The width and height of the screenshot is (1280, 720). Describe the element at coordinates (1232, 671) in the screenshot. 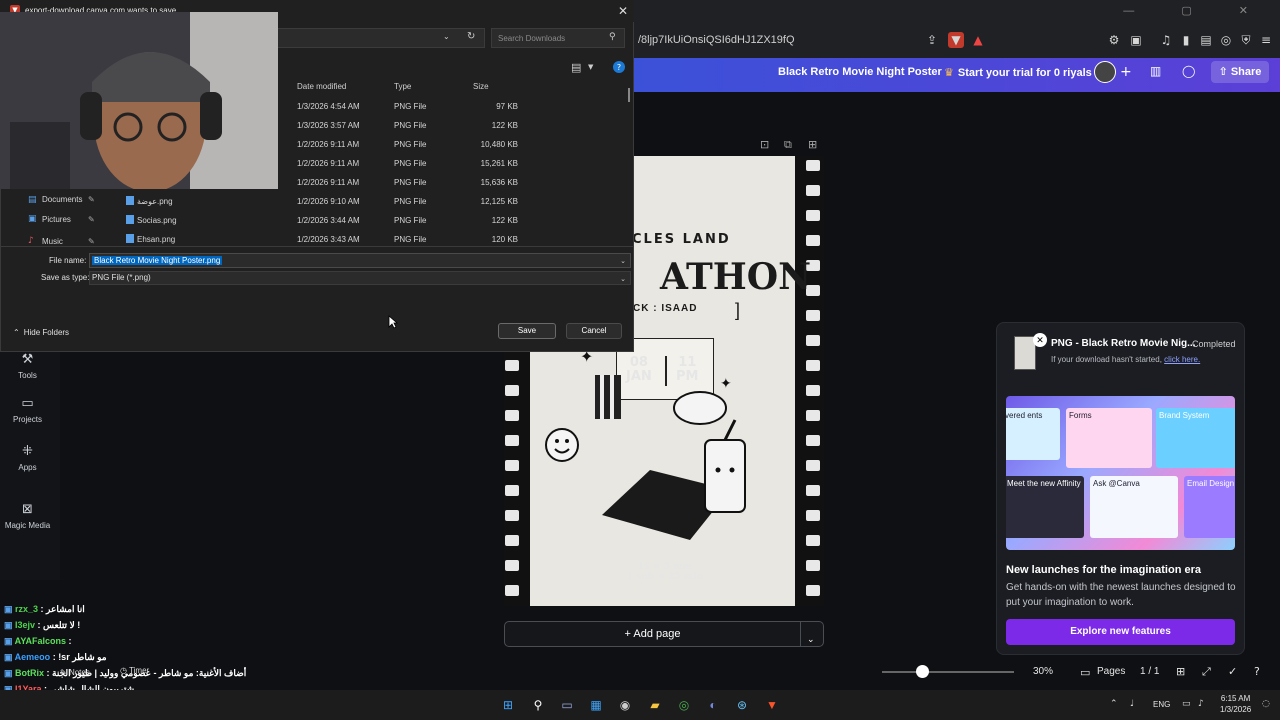

I see `check-icon: ✓` at that location.